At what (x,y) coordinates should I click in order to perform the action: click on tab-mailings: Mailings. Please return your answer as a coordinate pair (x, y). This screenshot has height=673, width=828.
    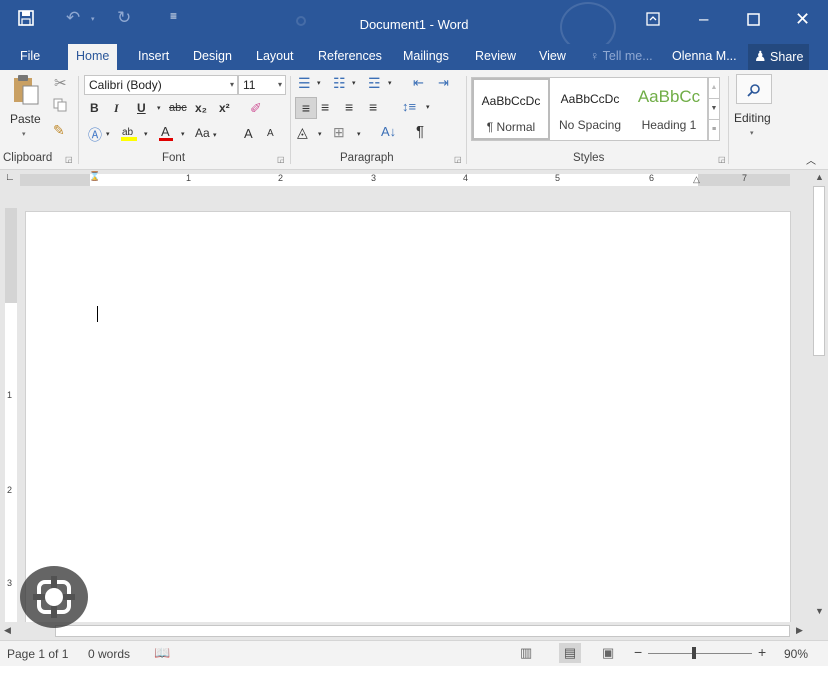
    Looking at the image, I should click on (426, 57).